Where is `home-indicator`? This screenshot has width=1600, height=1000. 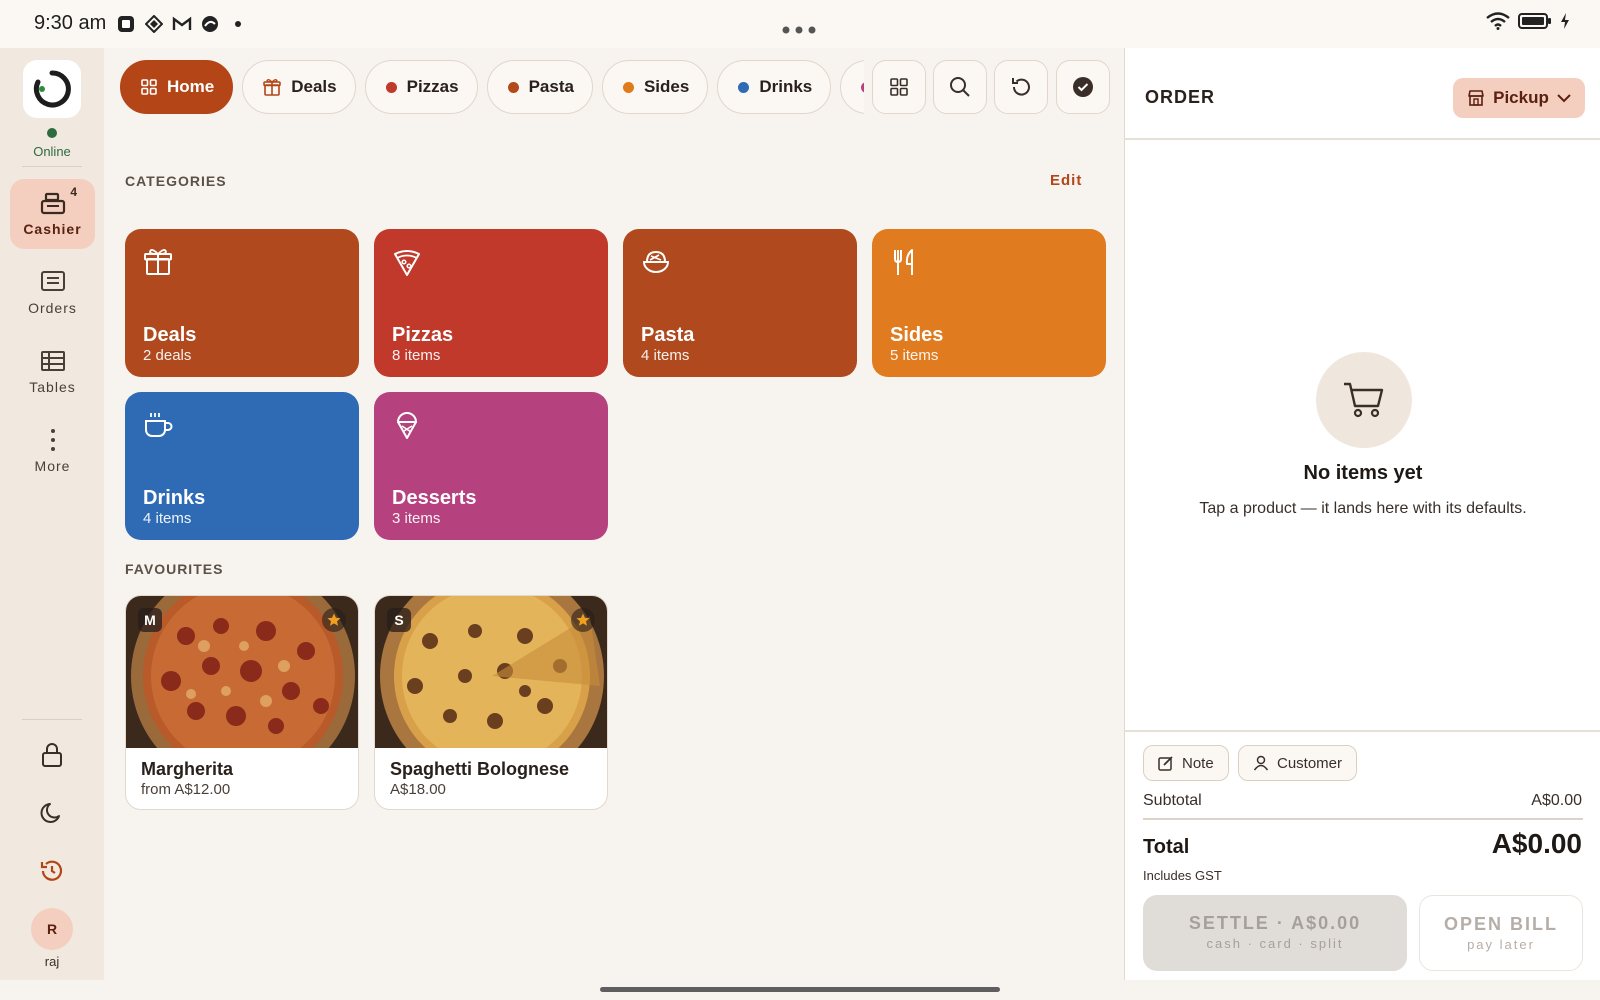
home-indicator is located at coordinates (800, 989).